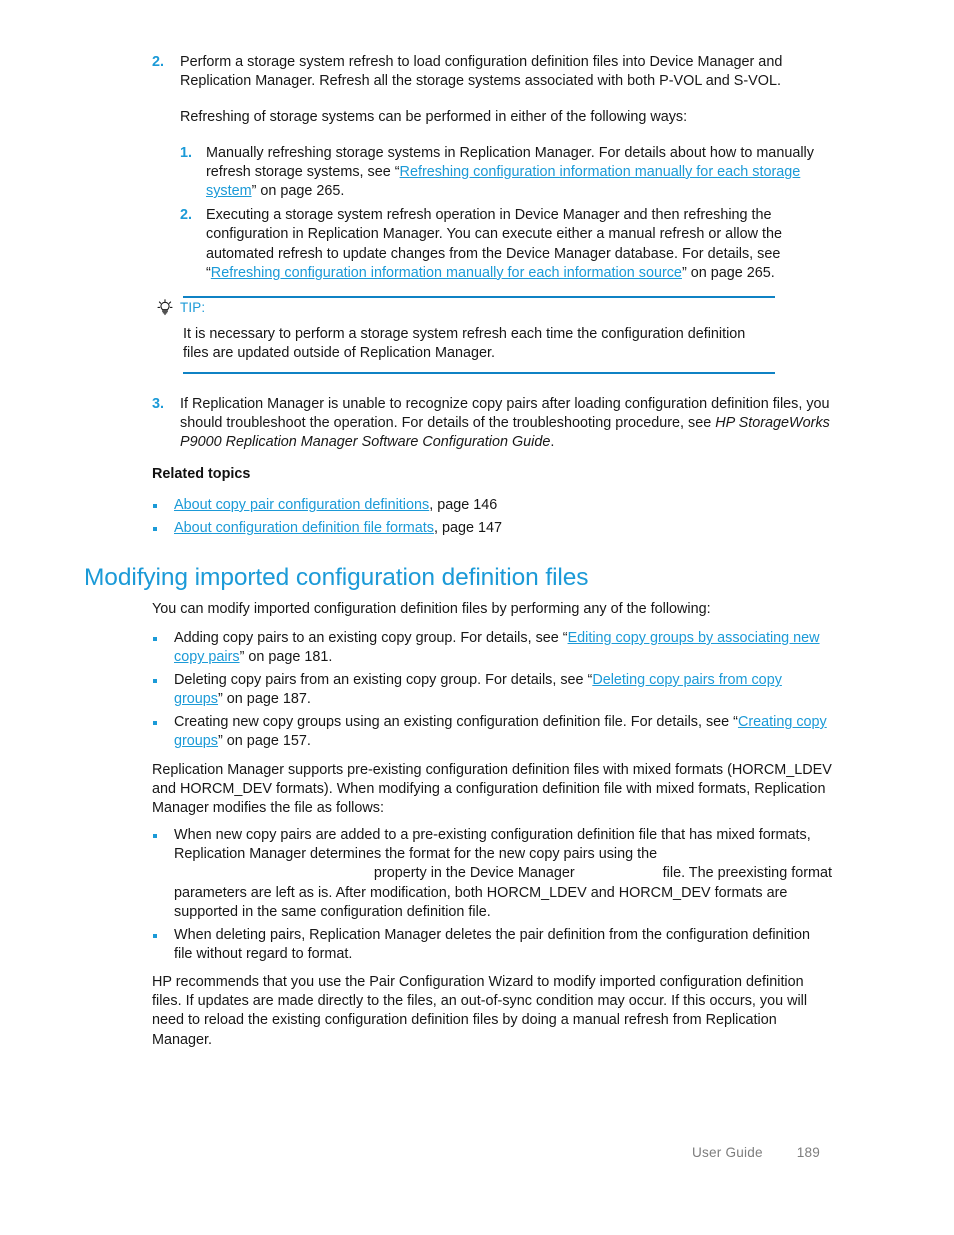  What do you see at coordinates (298, 191) in the screenshot?
I see `substep1-text-after: ” on page 265.` at bounding box center [298, 191].